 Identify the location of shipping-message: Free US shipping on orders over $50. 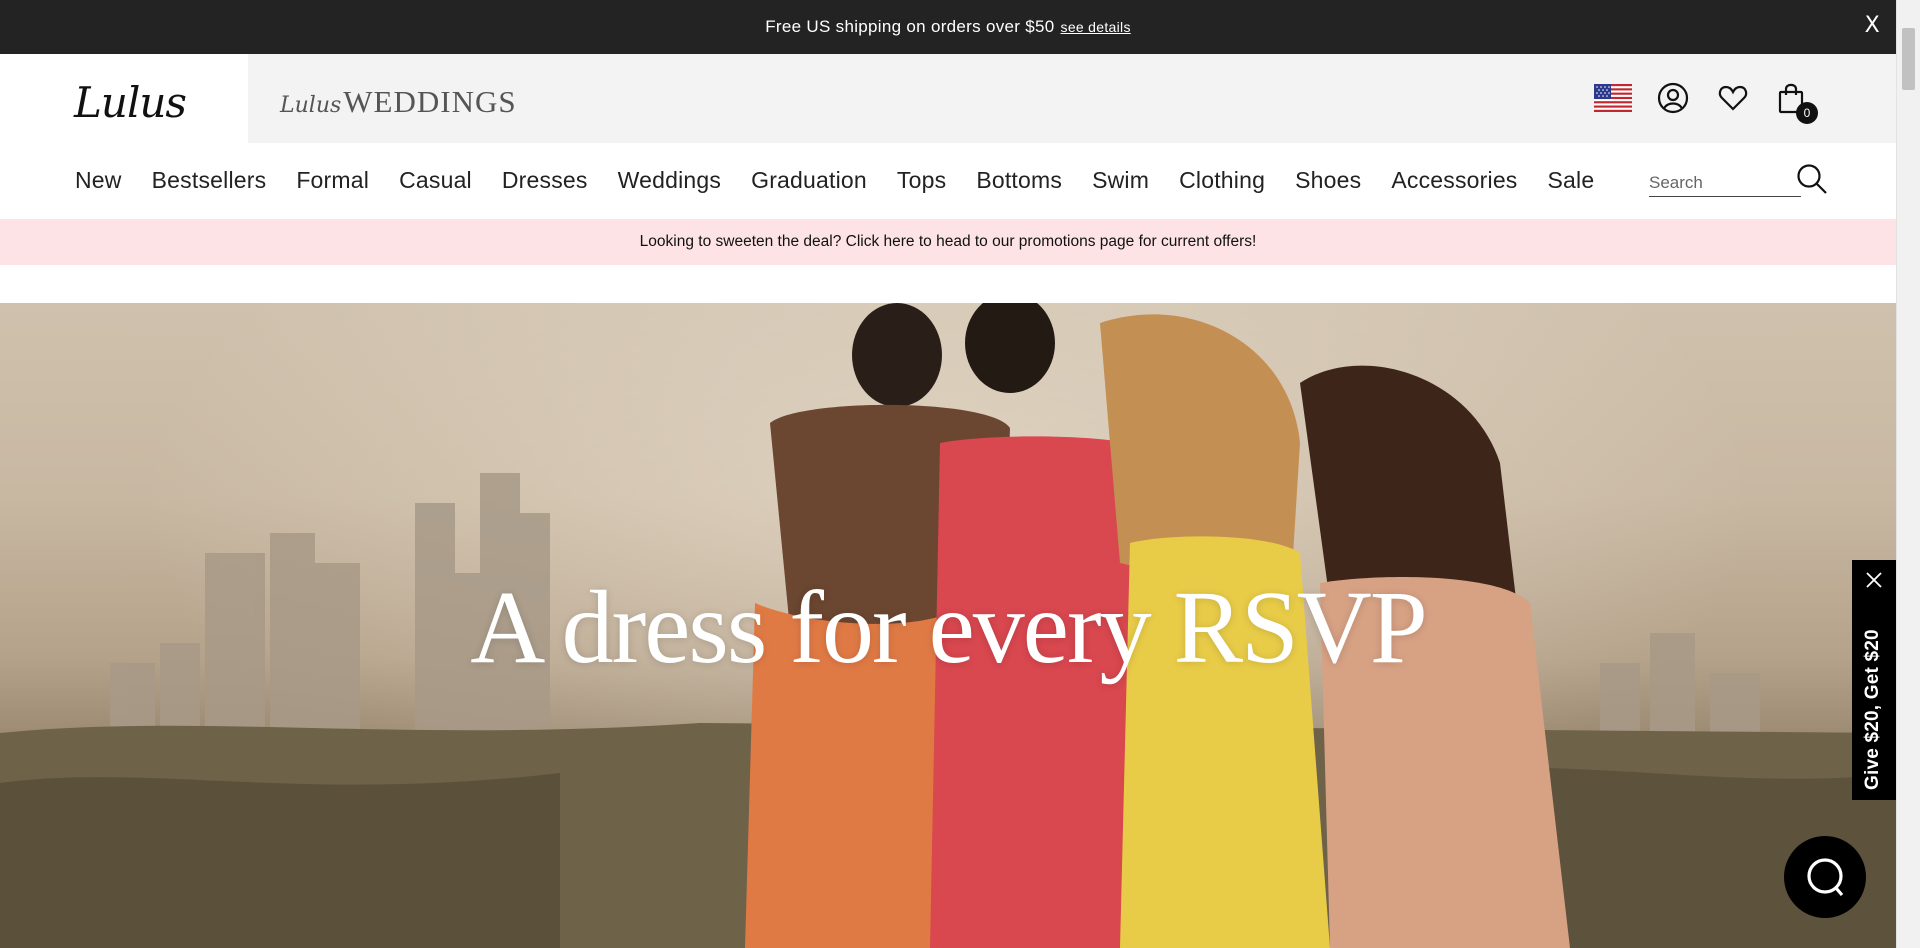
(910, 26).